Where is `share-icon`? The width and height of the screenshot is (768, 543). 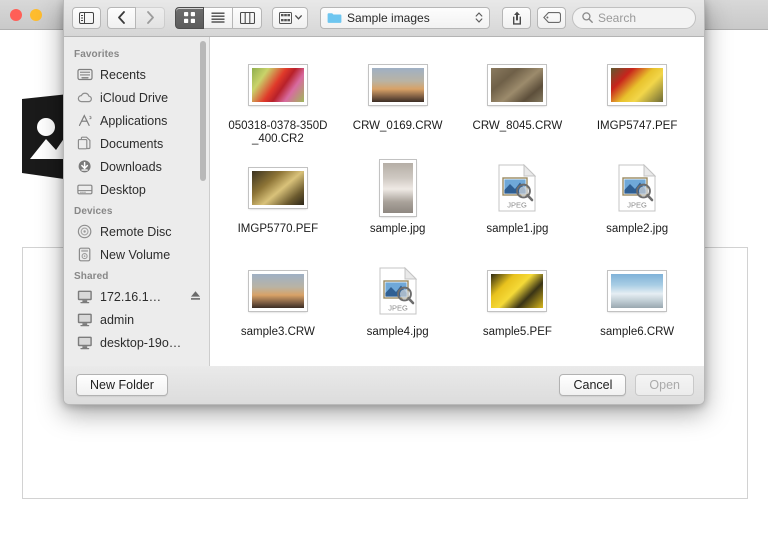
share-icon is located at coordinates (516, 18).